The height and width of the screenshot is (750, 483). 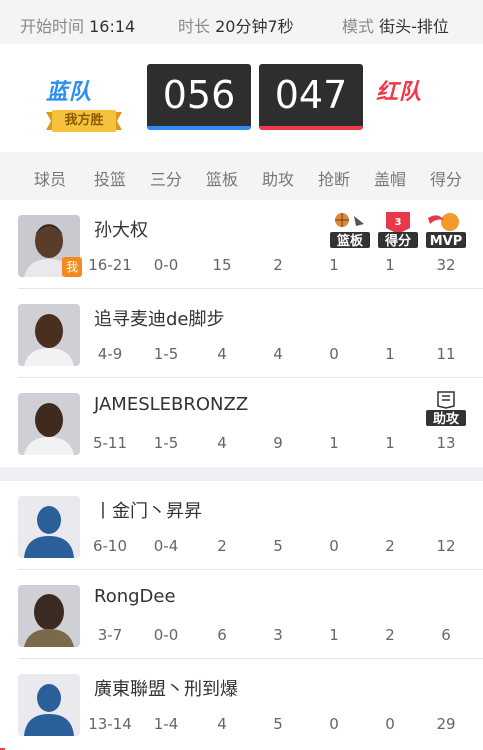 What do you see at coordinates (110, 354) in the screenshot?
I see `stat-shots: 4-9` at bounding box center [110, 354].